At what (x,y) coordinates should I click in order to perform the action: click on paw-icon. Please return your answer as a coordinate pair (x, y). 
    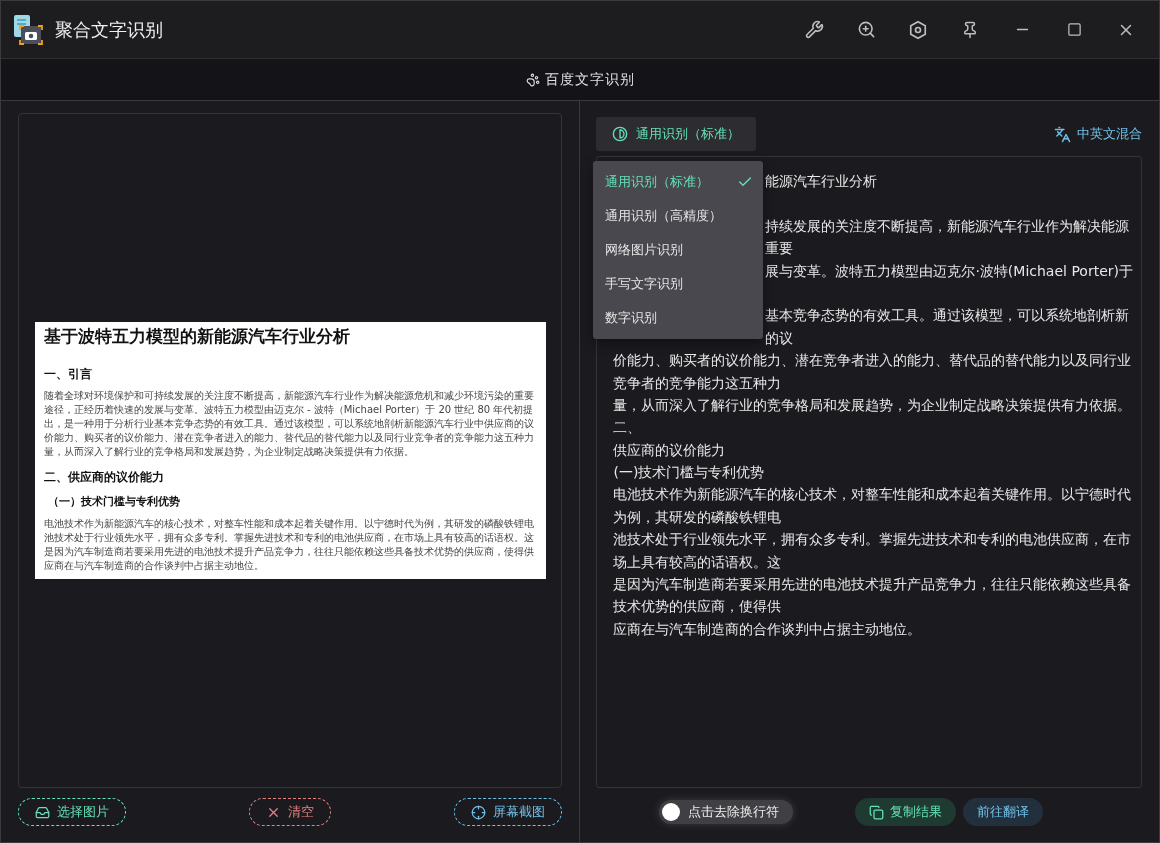
    Looking at the image, I should click on (532, 79).